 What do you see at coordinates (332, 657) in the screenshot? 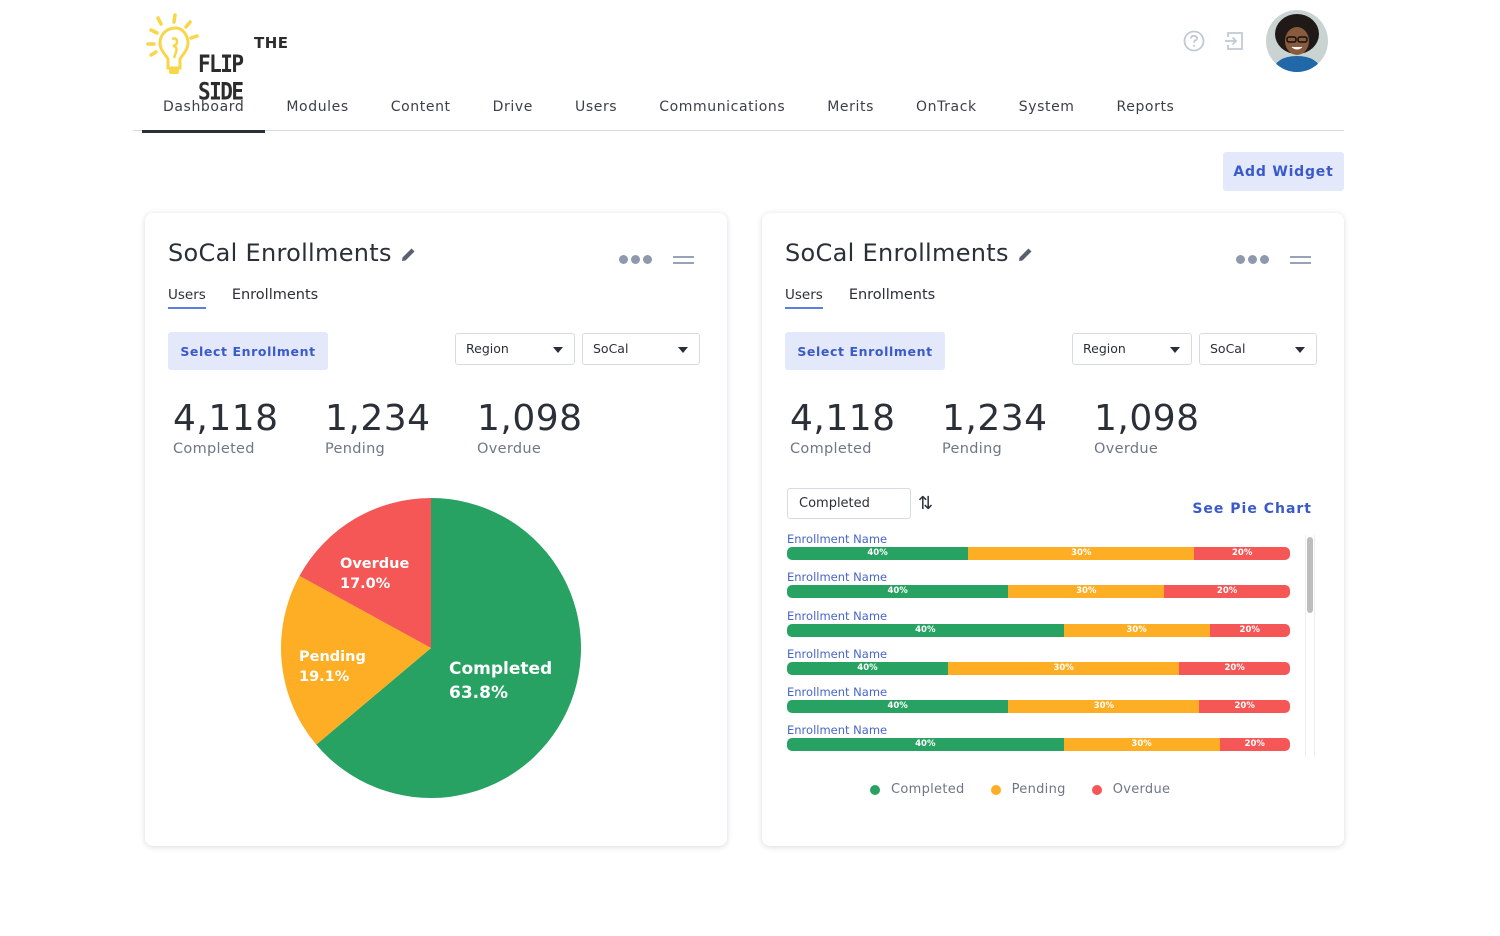
I see `pie-label-category: Pending` at bounding box center [332, 657].